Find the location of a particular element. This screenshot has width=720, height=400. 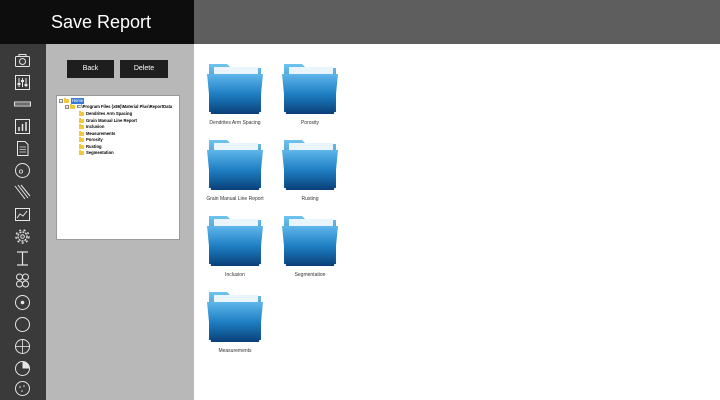

tree-item: Dendrites Arm Spacing is located at coordinates (105, 114).